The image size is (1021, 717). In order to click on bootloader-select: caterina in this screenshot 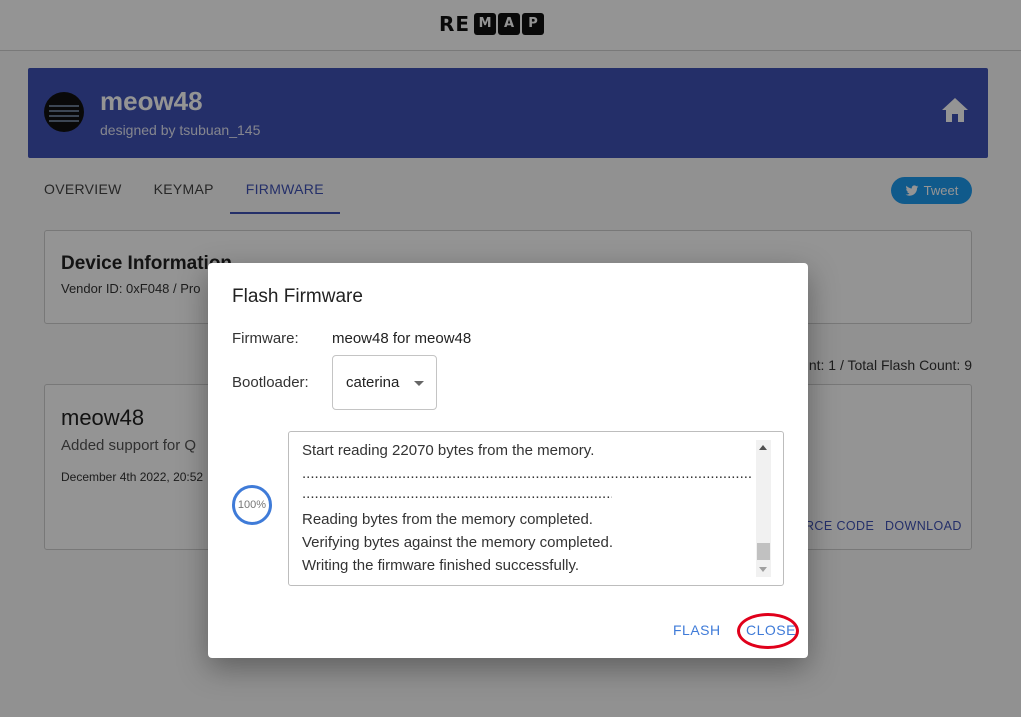, I will do `click(384, 382)`.